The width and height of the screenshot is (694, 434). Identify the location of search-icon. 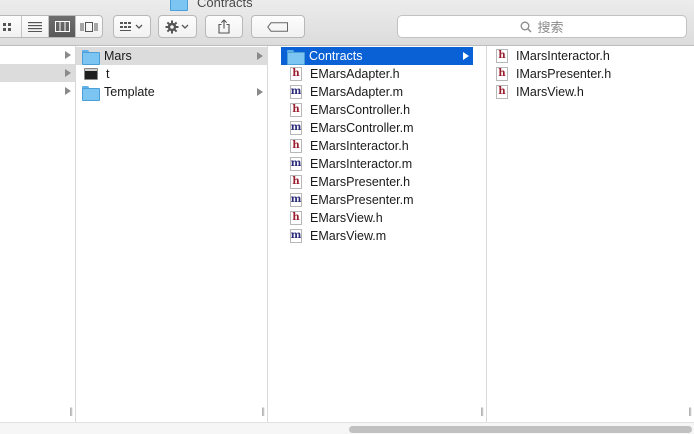
(526, 26).